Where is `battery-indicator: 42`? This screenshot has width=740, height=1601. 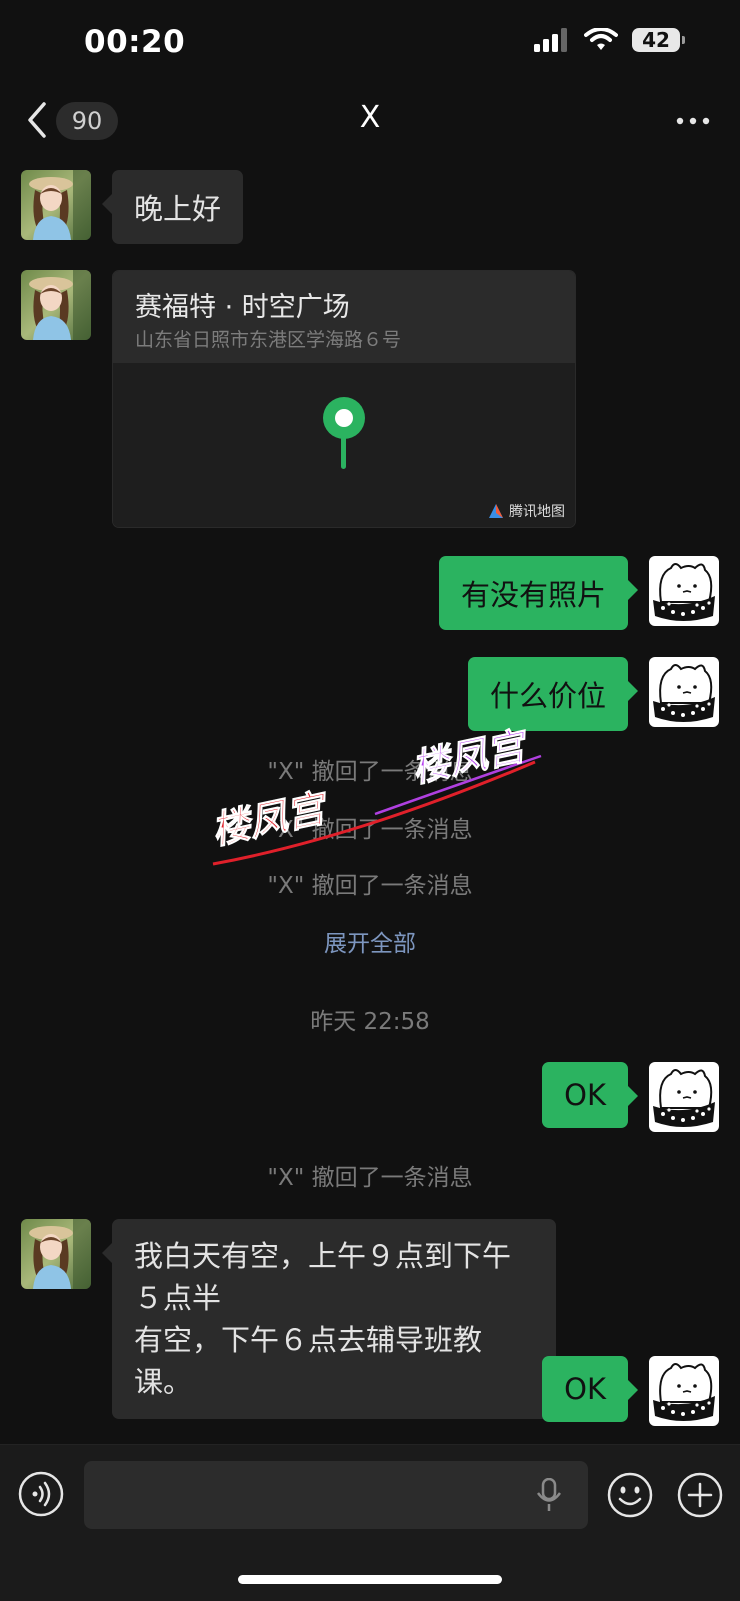 battery-indicator: 42 is located at coordinates (658, 40).